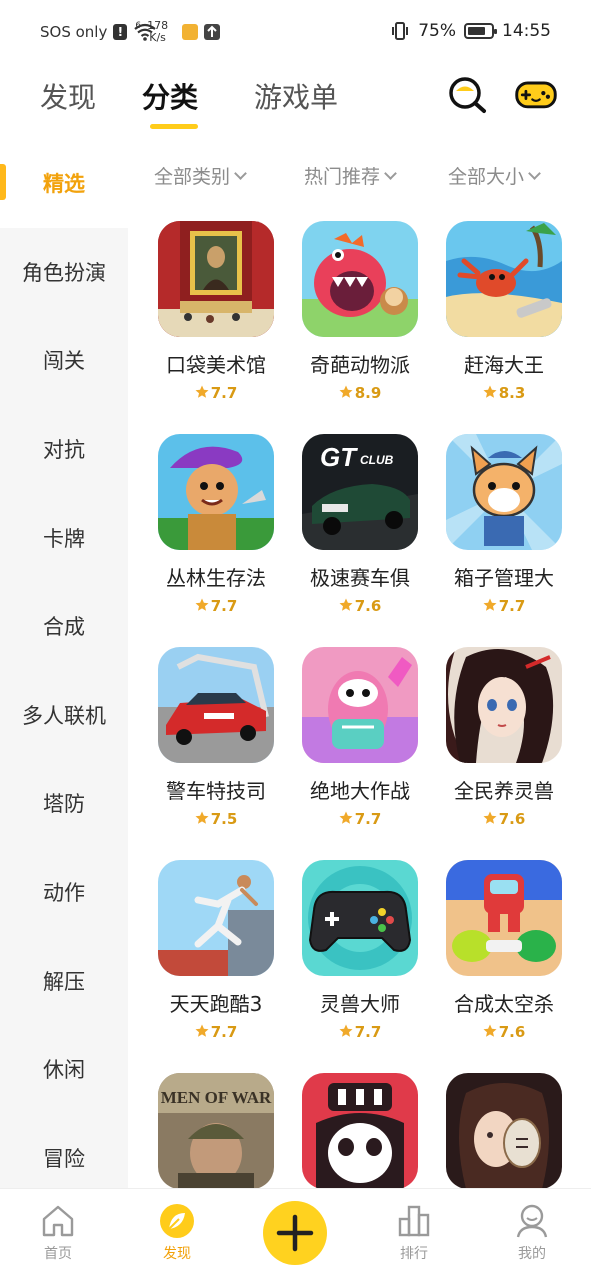  What do you see at coordinates (342, 177) in the screenshot?
I see `filter-label: 热门推荐` at bounding box center [342, 177].